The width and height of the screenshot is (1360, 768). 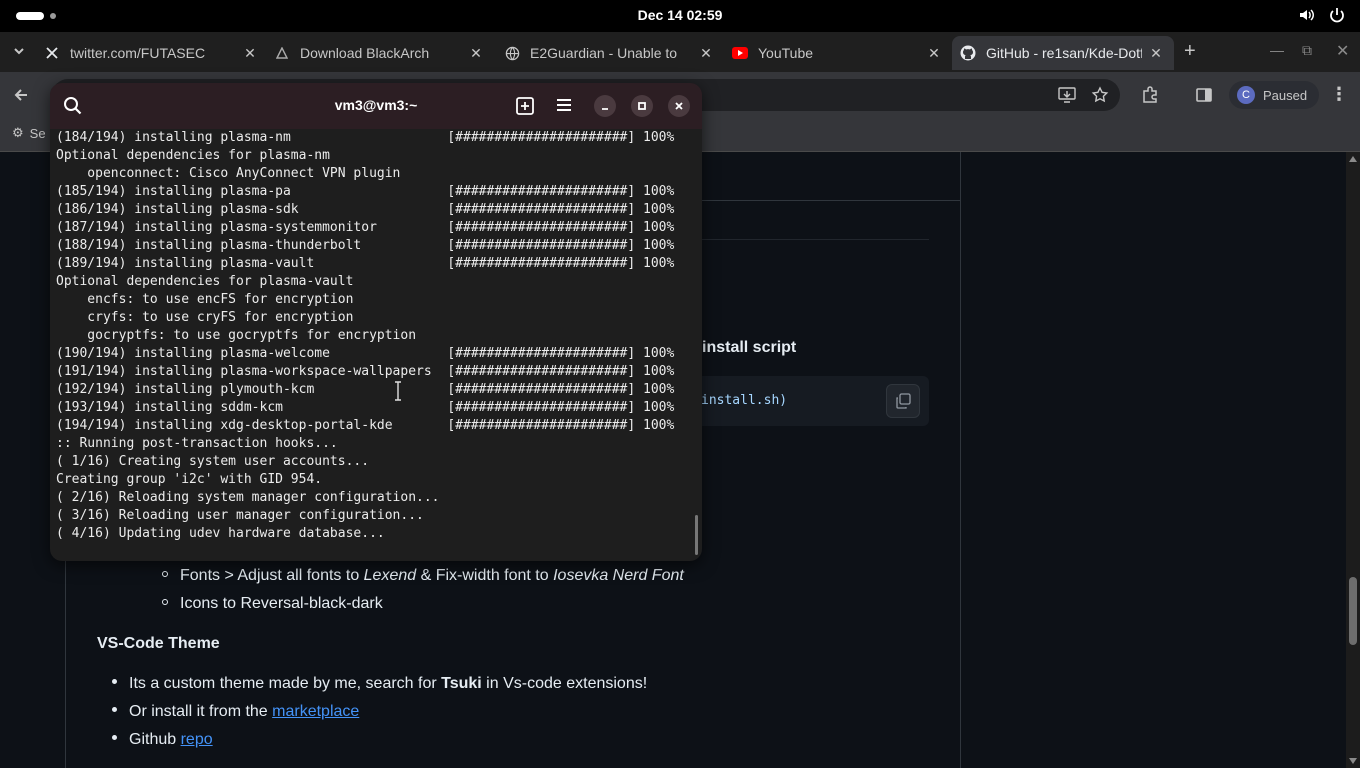 What do you see at coordinates (1307, 15) in the screenshot?
I see `volume-icon` at bounding box center [1307, 15].